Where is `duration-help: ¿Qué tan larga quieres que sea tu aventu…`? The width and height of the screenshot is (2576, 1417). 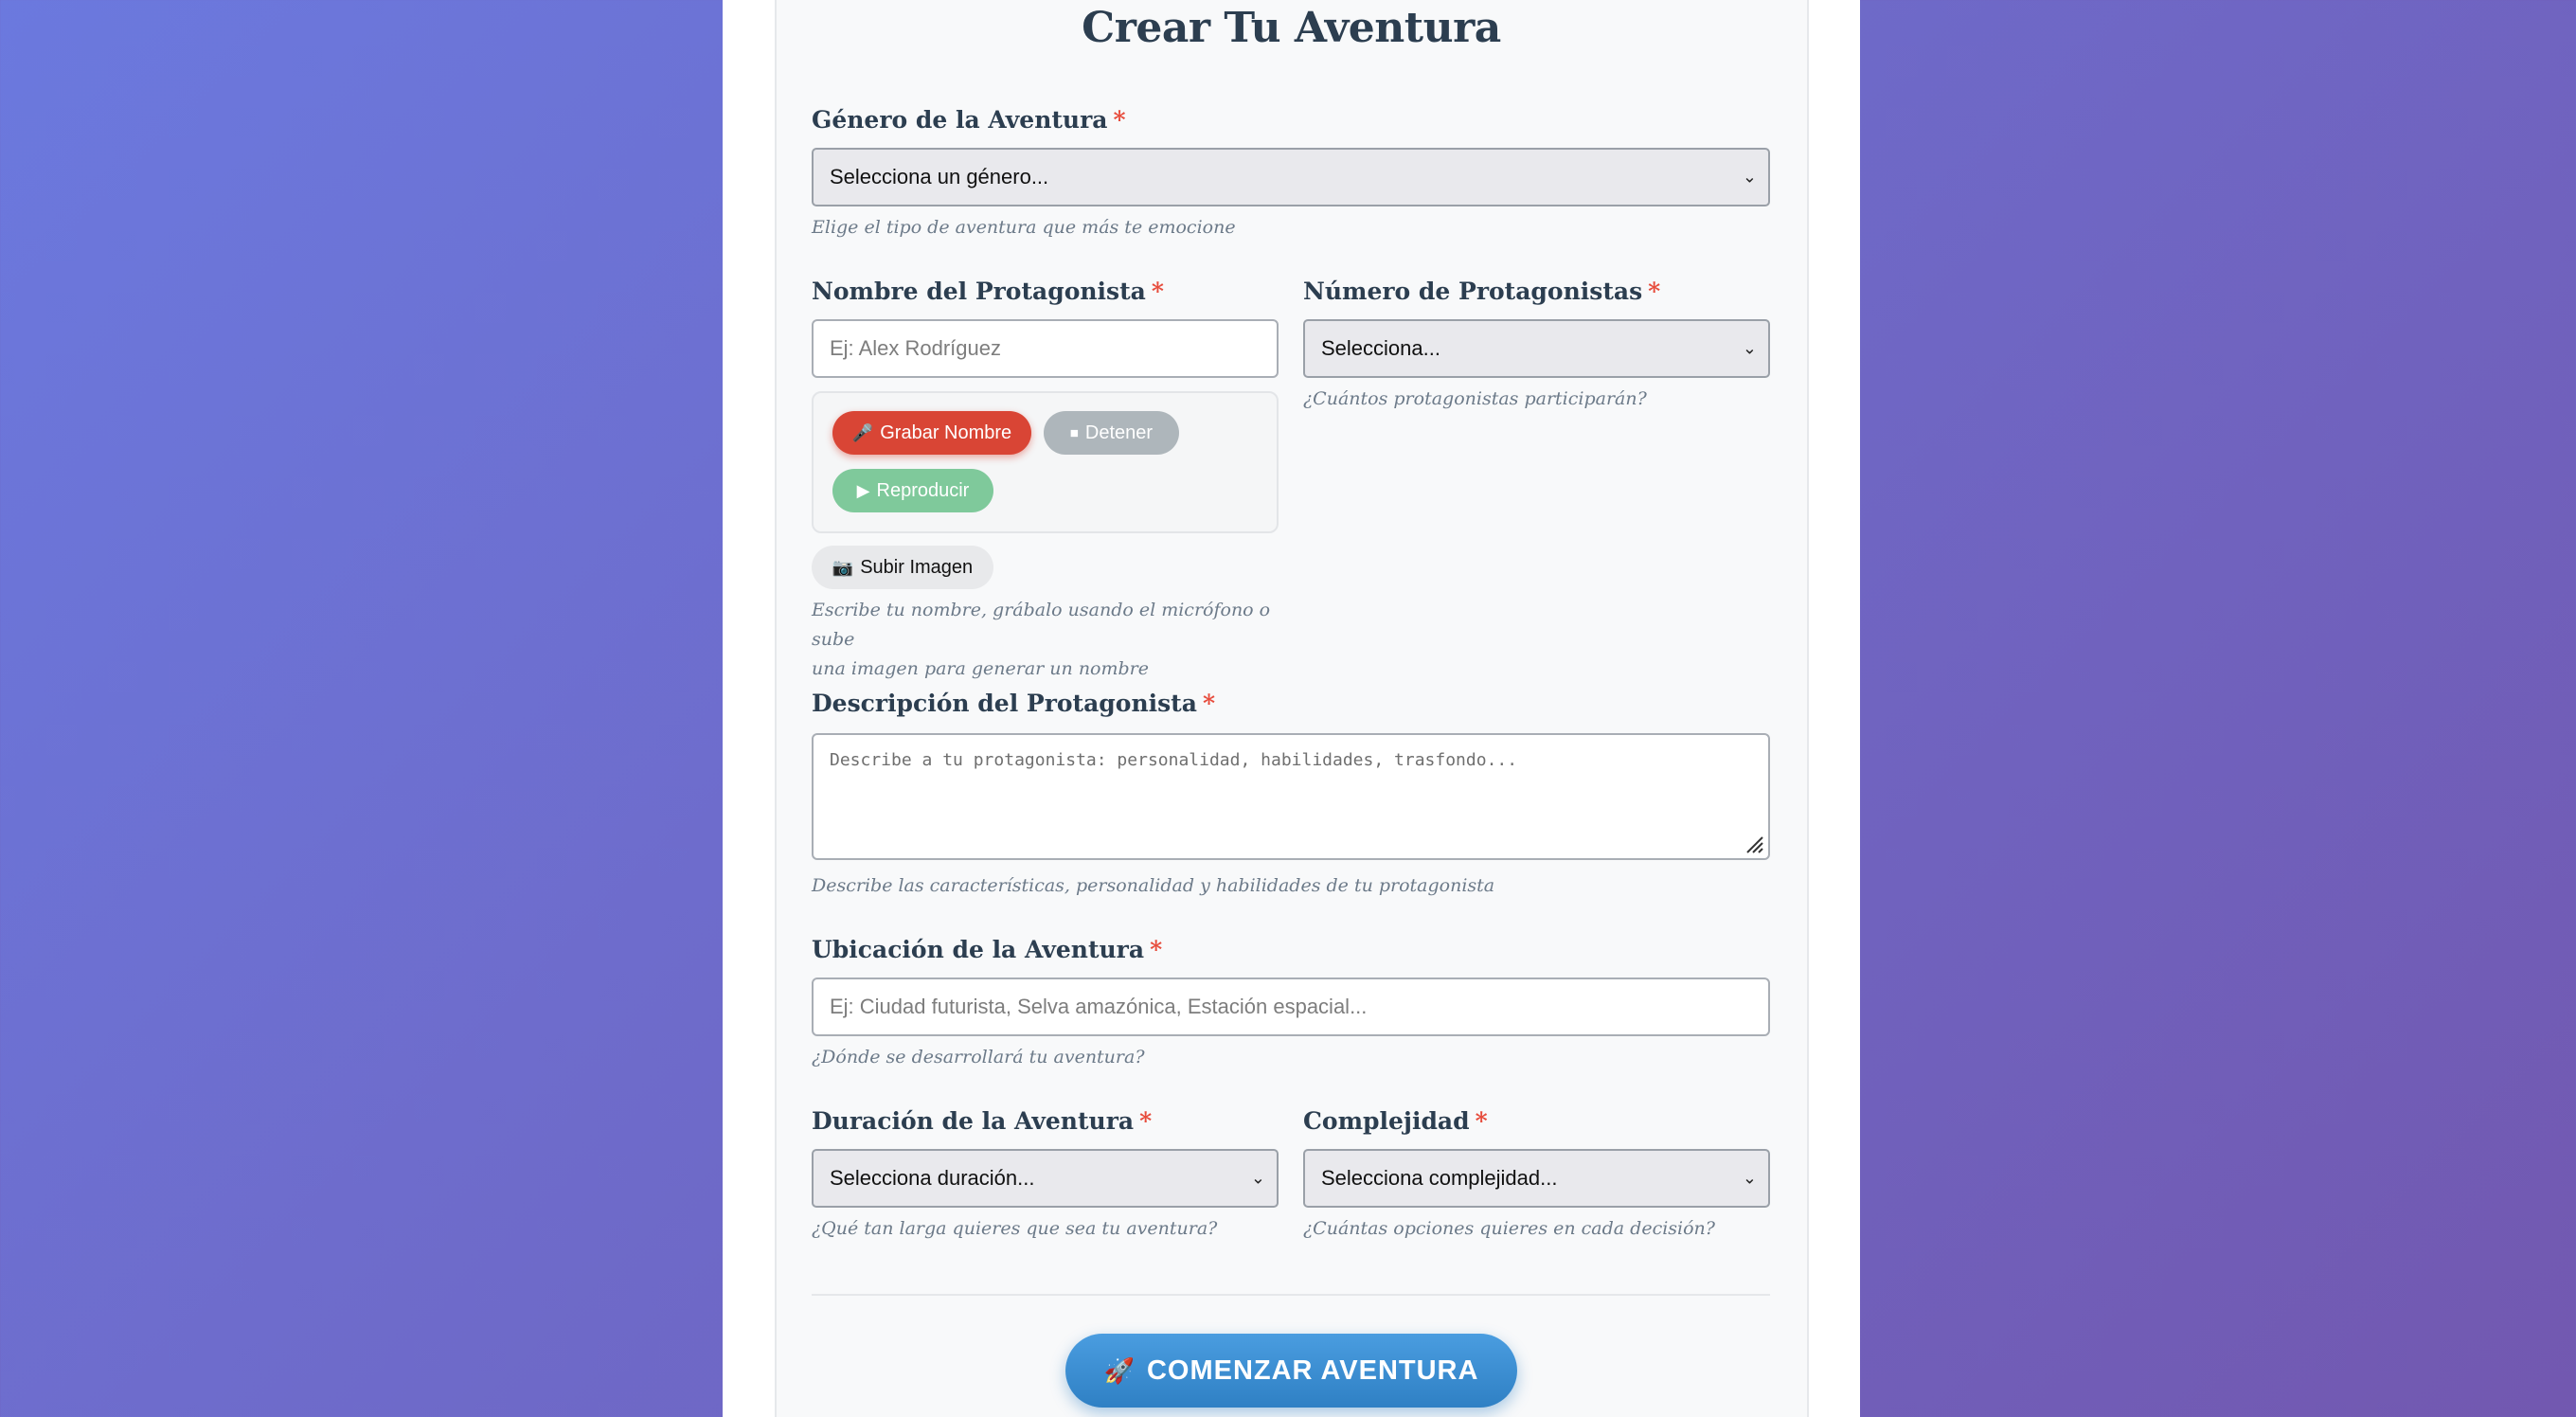
duration-help: ¿Qué tan larga quieres que sea tu aventu… is located at coordinates (1015, 1228).